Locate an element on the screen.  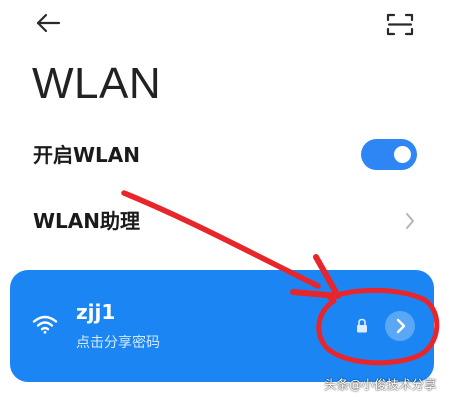
scan-icon is located at coordinates (400, 24).